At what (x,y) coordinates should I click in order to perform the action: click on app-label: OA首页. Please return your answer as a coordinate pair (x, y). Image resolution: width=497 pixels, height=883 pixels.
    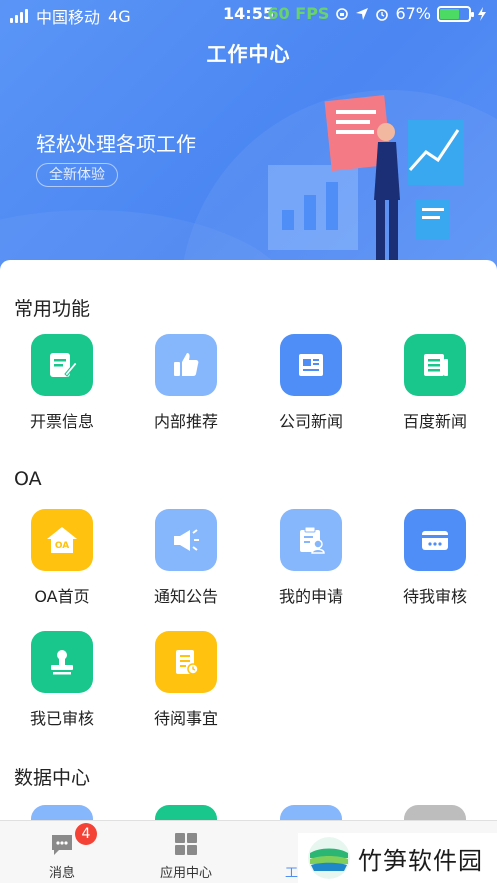
    Looking at the image, I should click on (62, 596).